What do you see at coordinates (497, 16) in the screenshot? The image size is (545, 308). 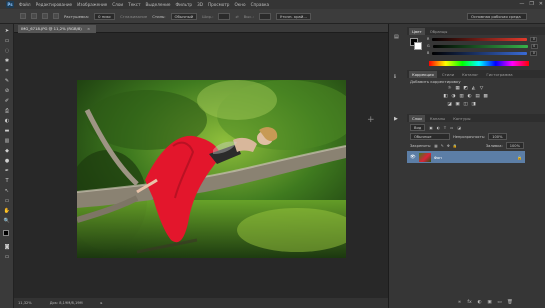 I see `workspace-select: Основная рабочая среда` at bounding box center [497, 16].